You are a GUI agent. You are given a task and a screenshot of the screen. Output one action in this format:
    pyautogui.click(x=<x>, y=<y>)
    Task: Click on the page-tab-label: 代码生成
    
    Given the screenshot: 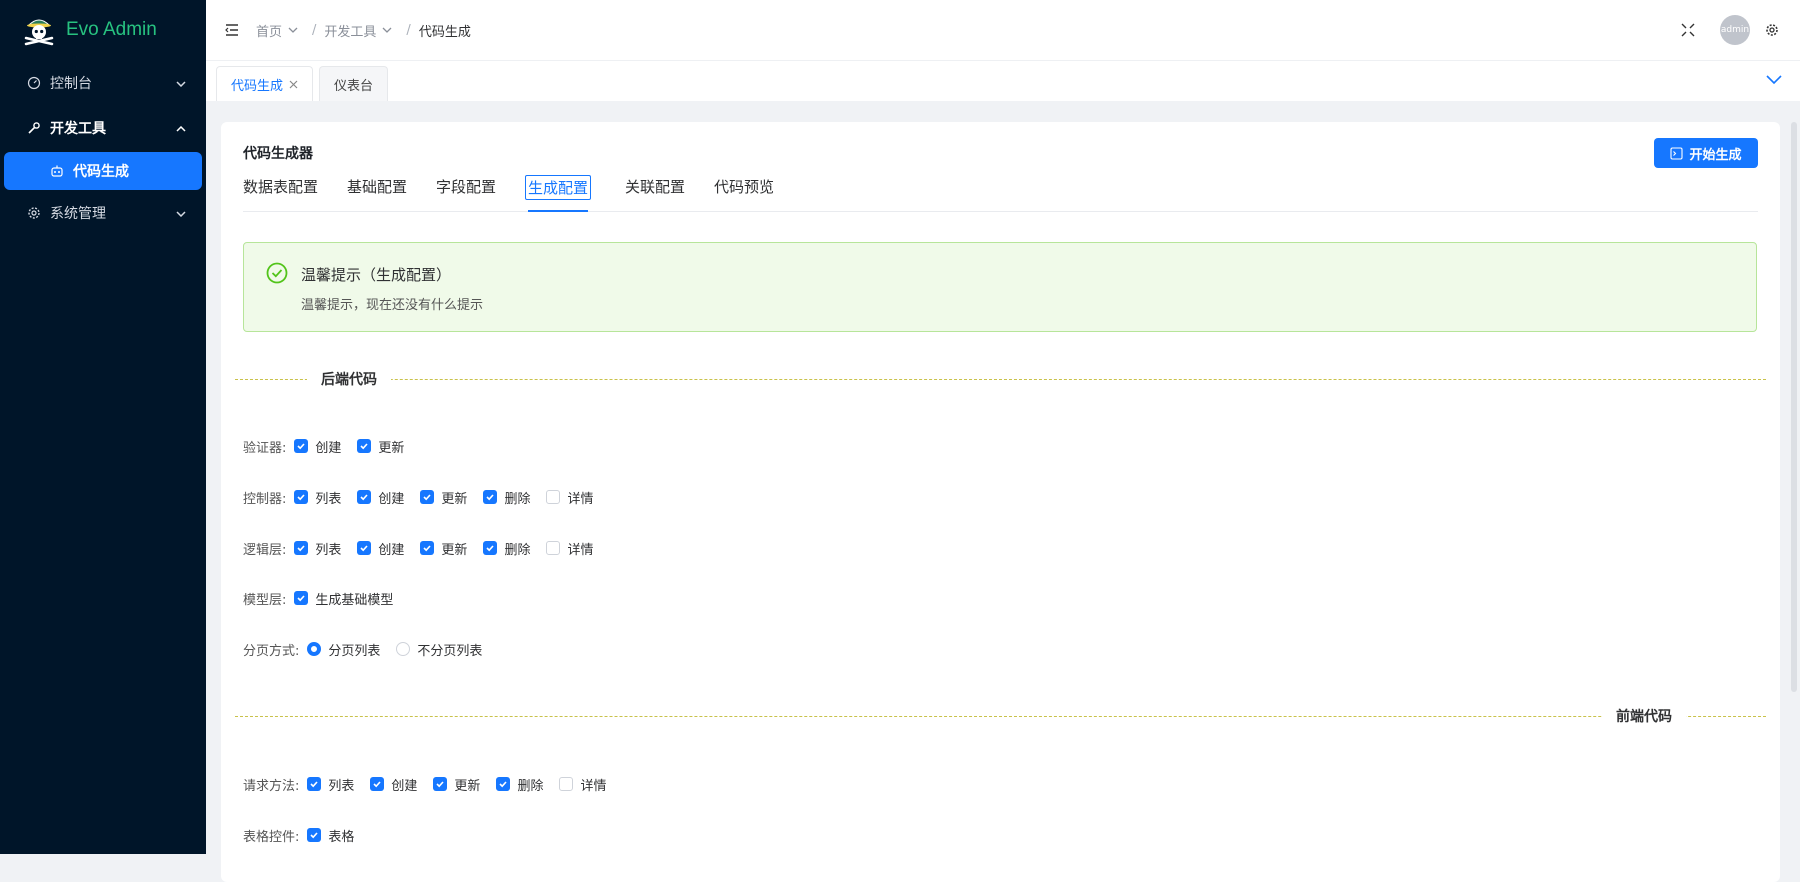 What is the action you would take?
    pyautogui.click(x=257, y=86)
    